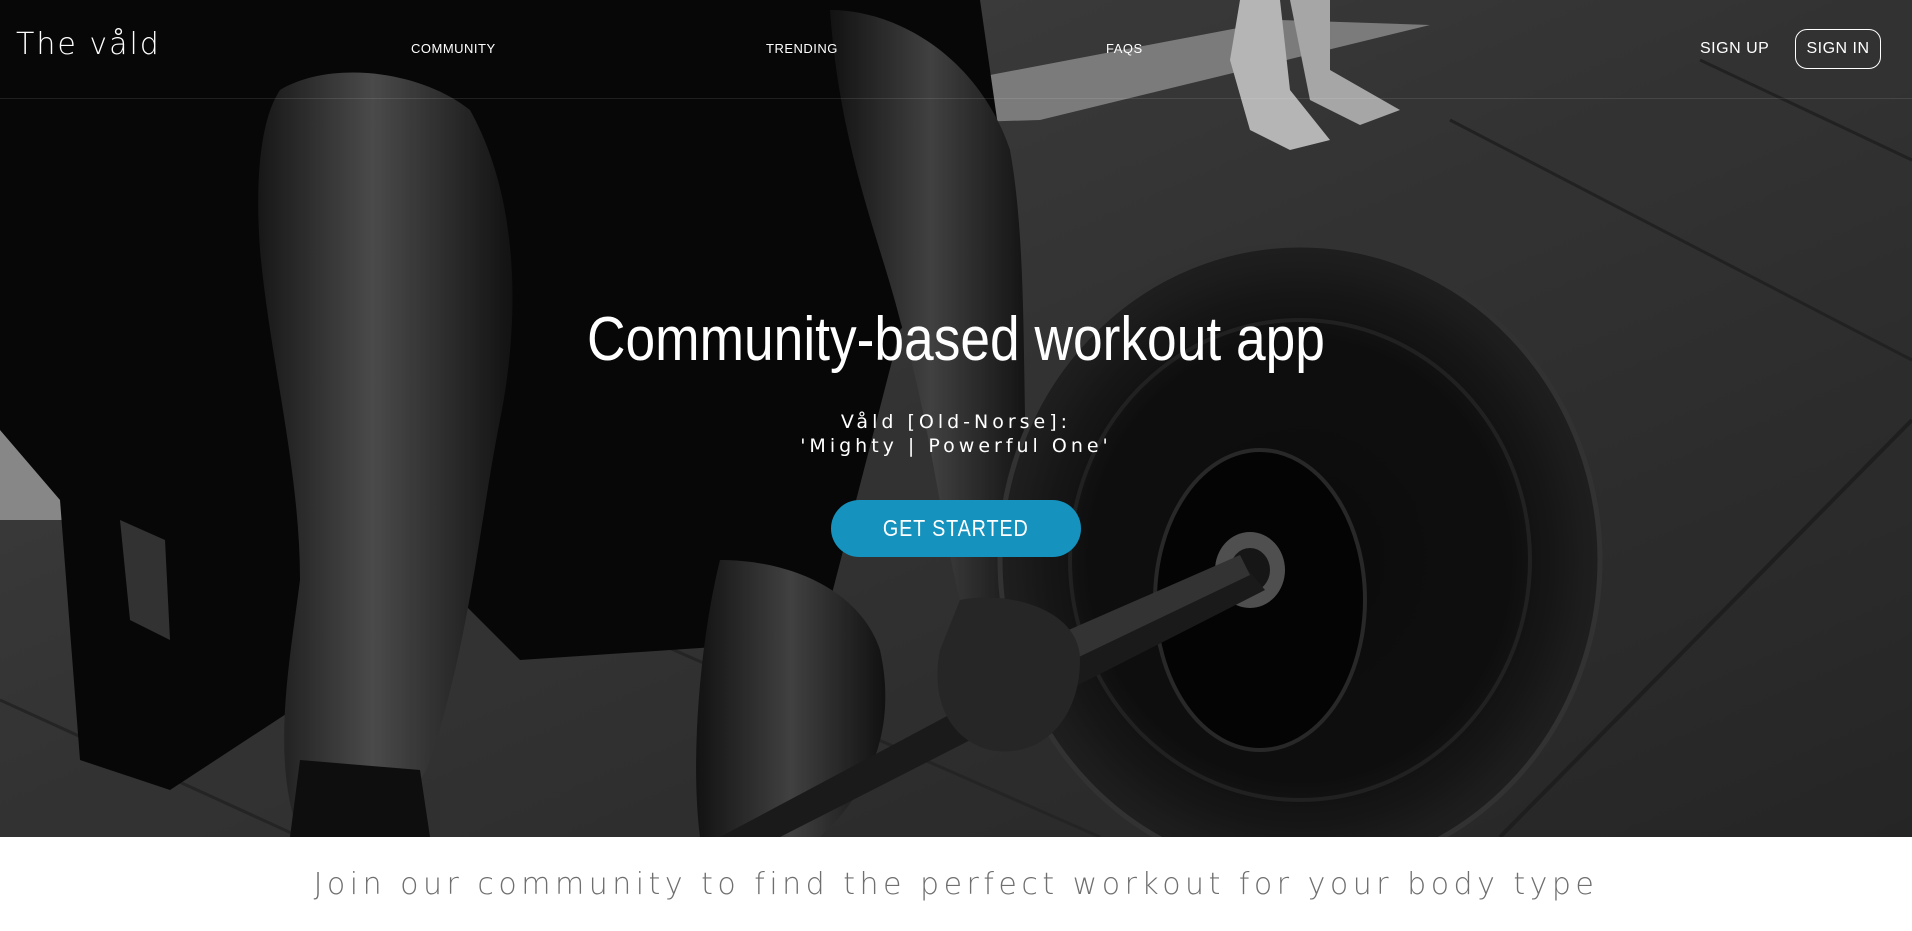  Describe the element at coordinates (1838, 49) in the screenshot. I see `sign-in-button: SIGN IN` at that location.